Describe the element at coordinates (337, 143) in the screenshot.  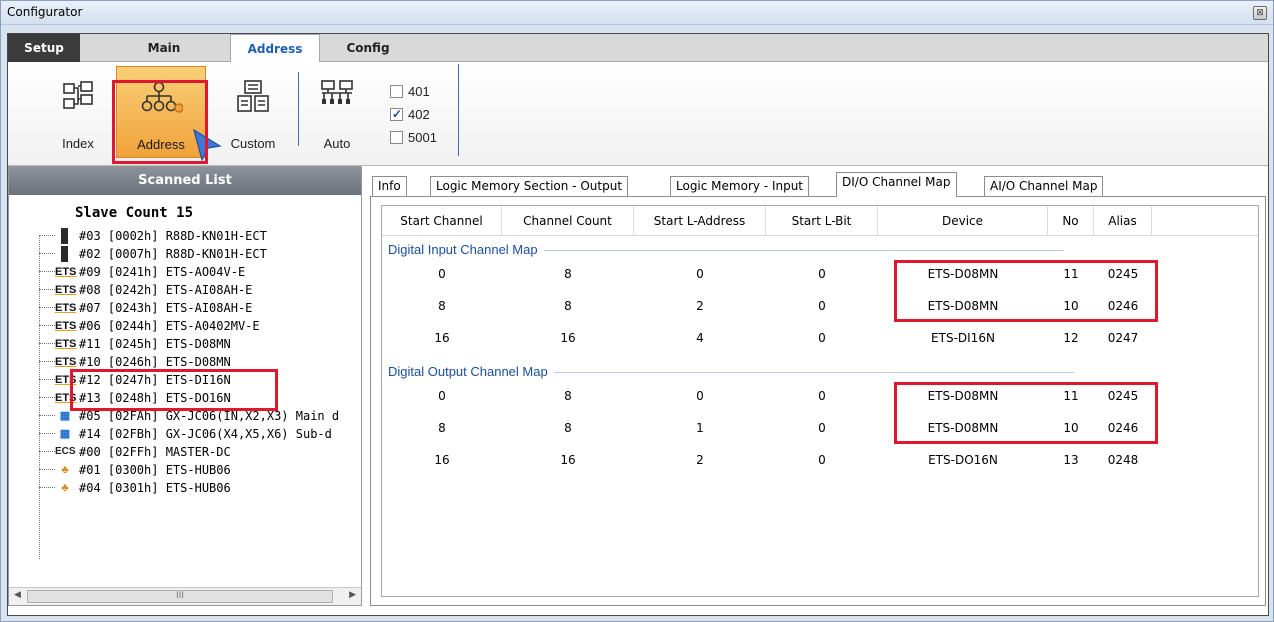
I see `auto-button-label: Auto` at that location.